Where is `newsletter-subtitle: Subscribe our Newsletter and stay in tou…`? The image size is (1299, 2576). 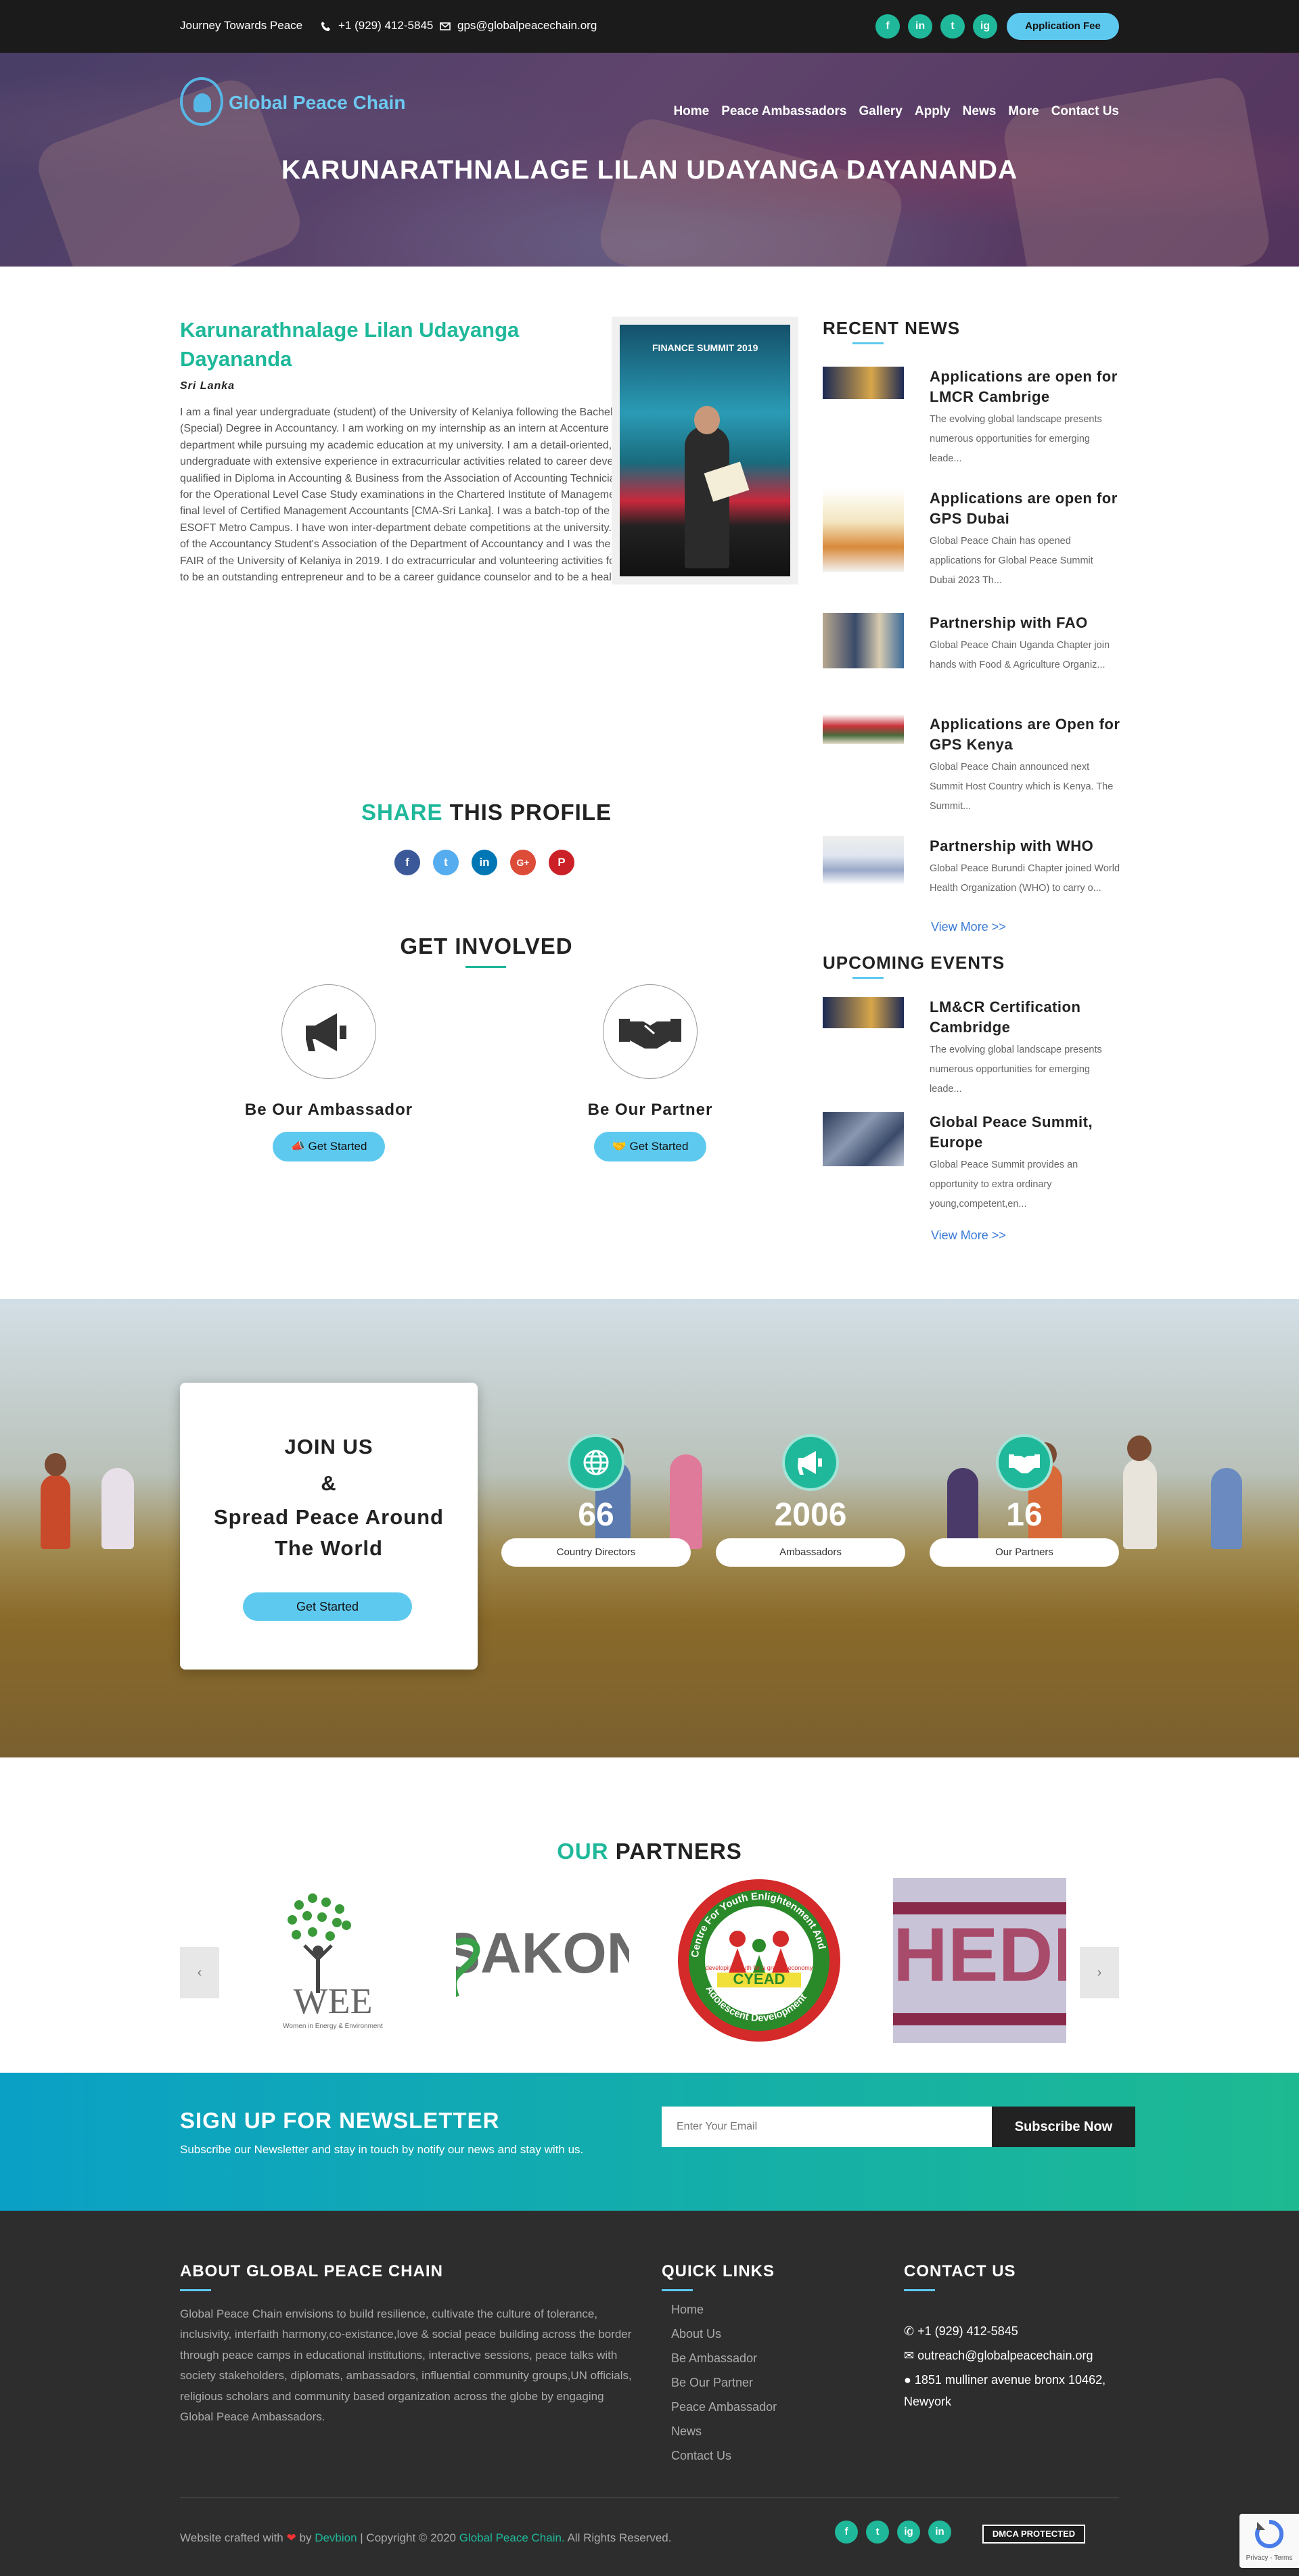
newsletter-subtitle: Subscribe our Newsletter and stay in tou… is located at coordinates (382, 2149).